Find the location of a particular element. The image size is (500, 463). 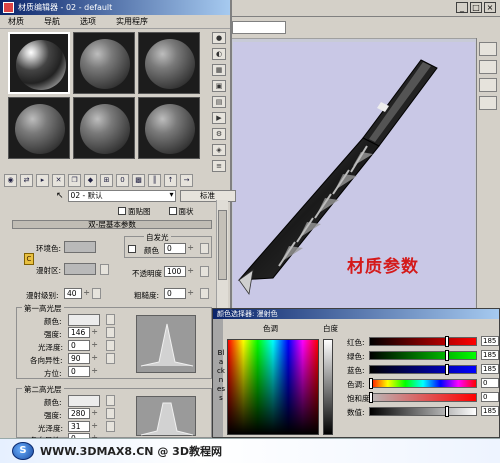

hue-blackness-picker is located at coordinates (273, 387).